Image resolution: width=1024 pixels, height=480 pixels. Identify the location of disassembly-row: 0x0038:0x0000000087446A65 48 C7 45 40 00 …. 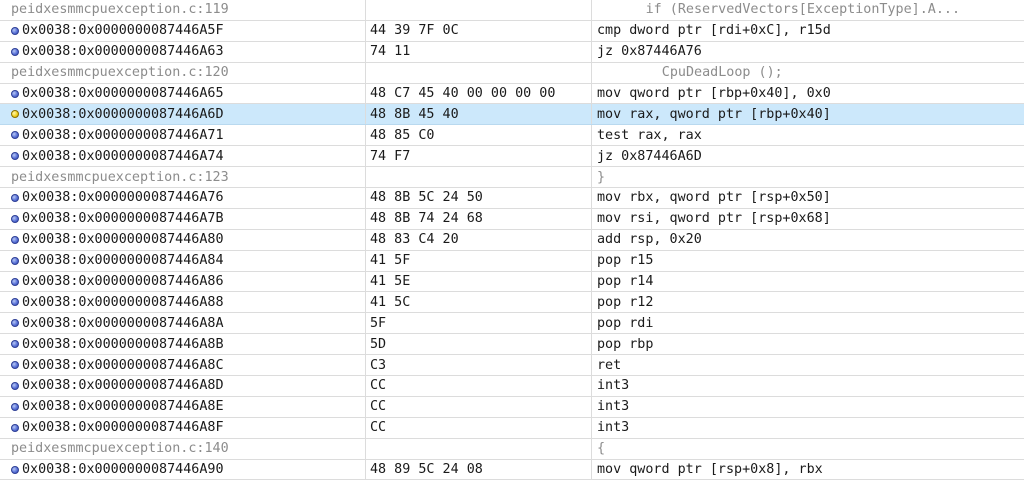
(512, 94).